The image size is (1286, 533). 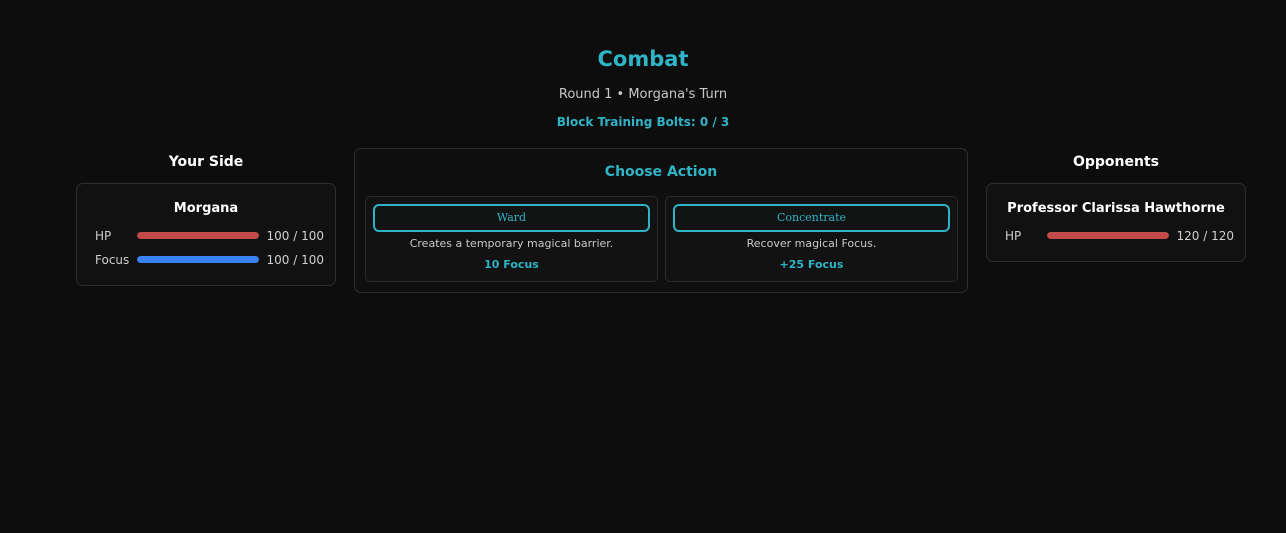 What do you see at coordinates (1205, 236) in the screenshot?
I see `opponent-hp-value: 120 / 120` at bounding box center [1205, 236].